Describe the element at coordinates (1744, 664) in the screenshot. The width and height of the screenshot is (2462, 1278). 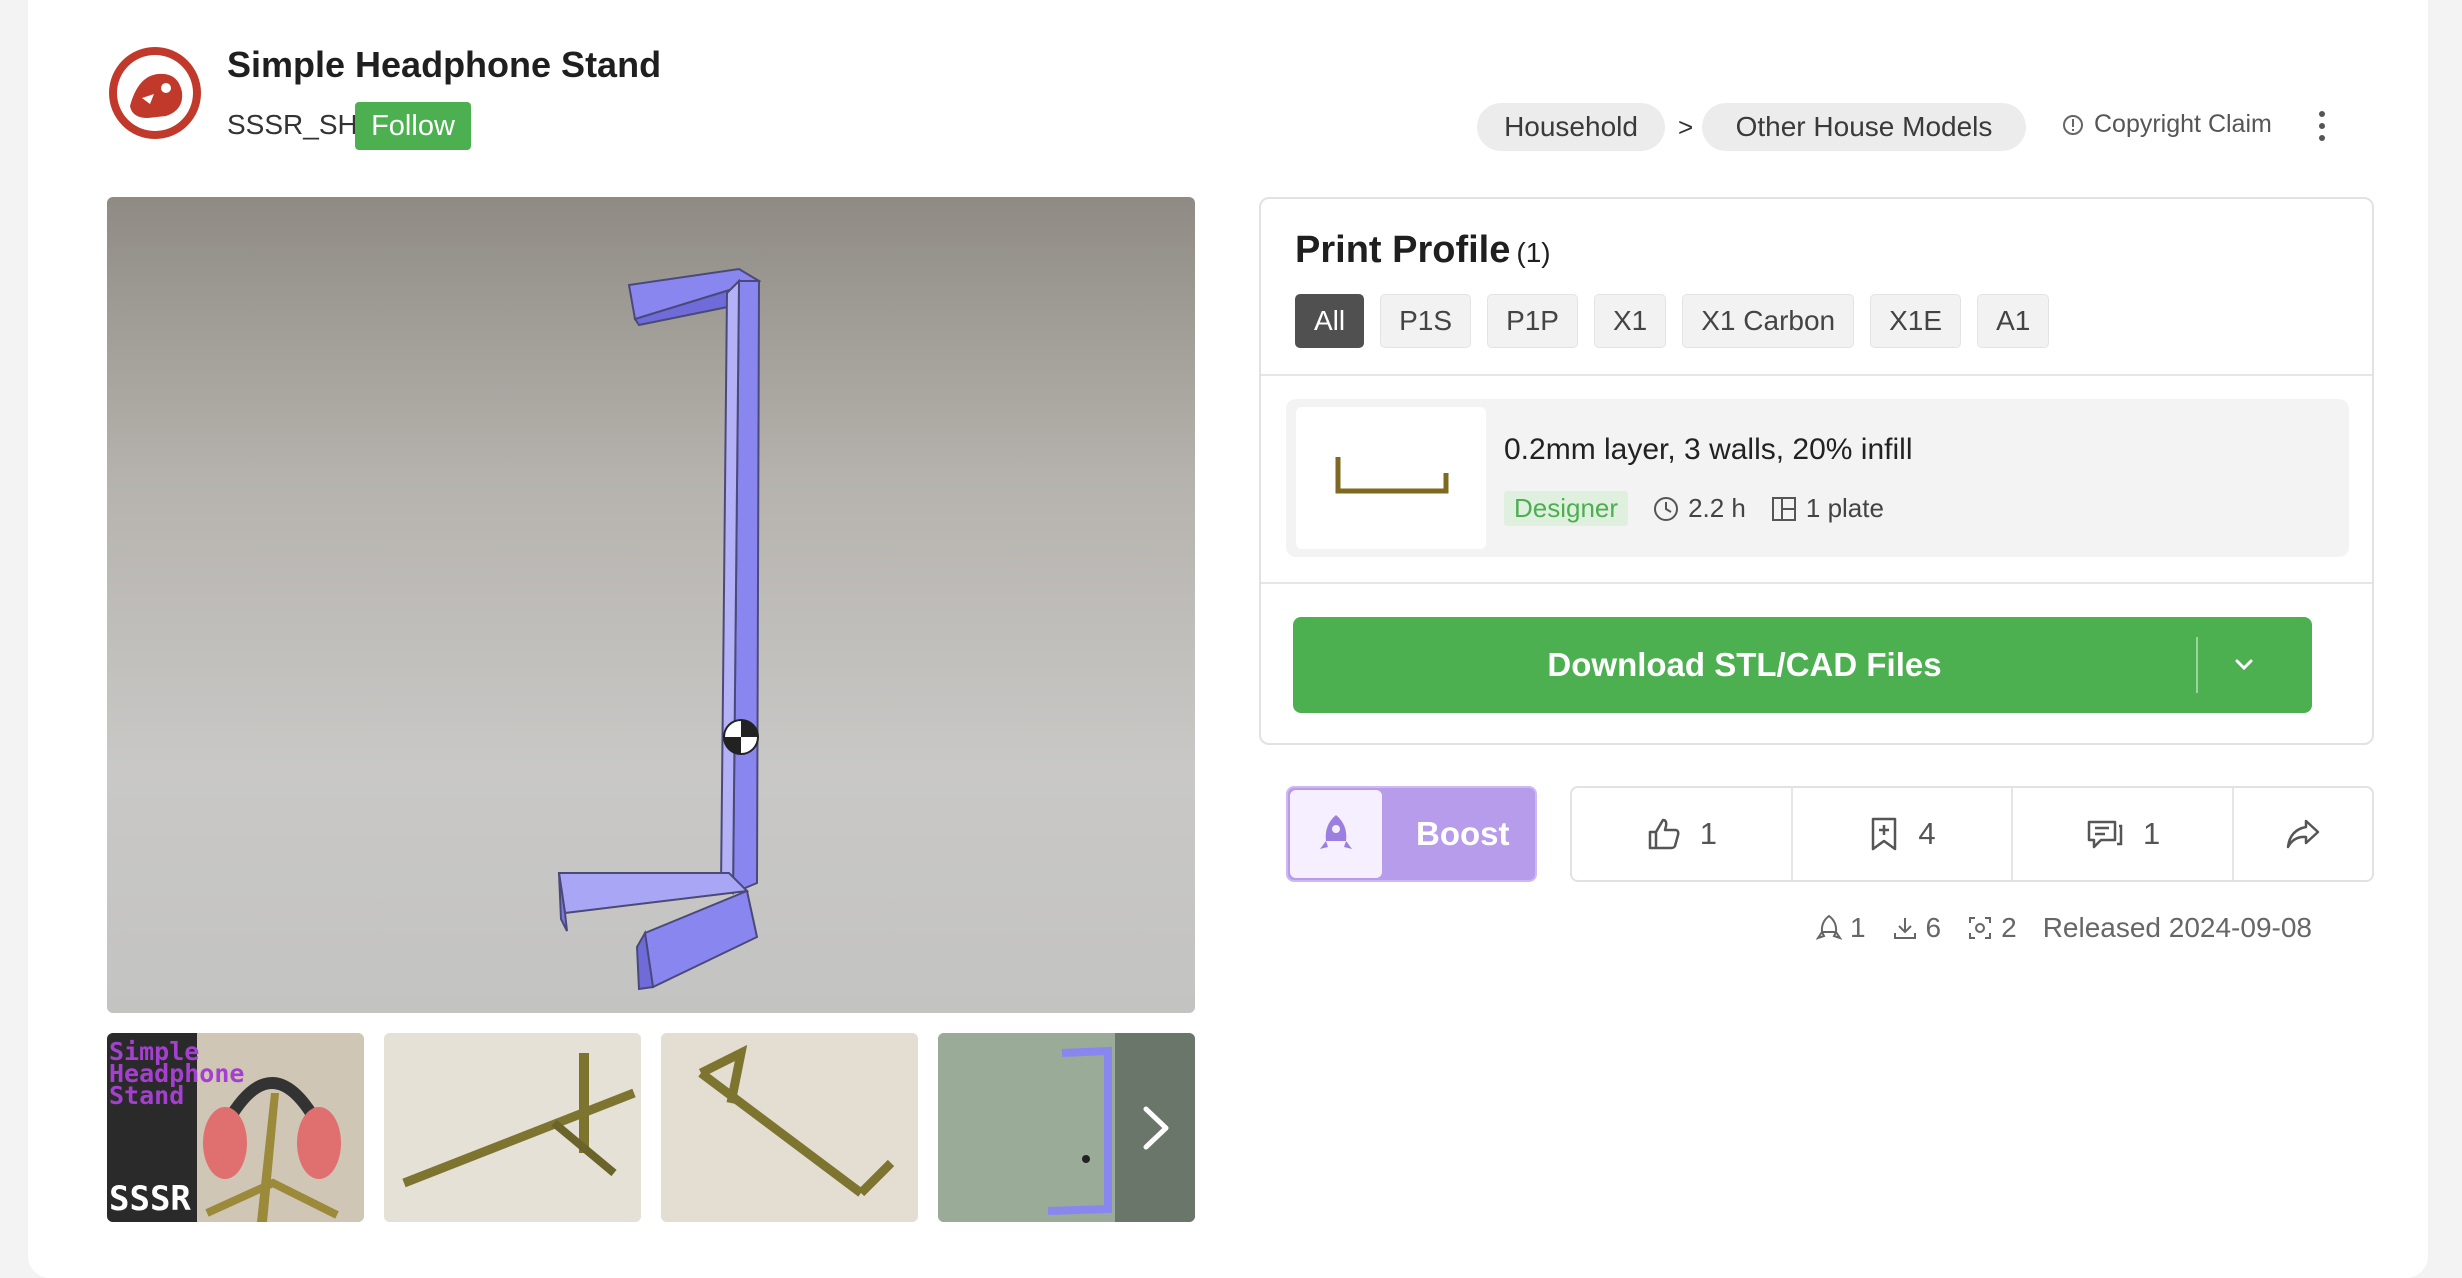
I see `download-label: Download STL/CAD Files` at that location.